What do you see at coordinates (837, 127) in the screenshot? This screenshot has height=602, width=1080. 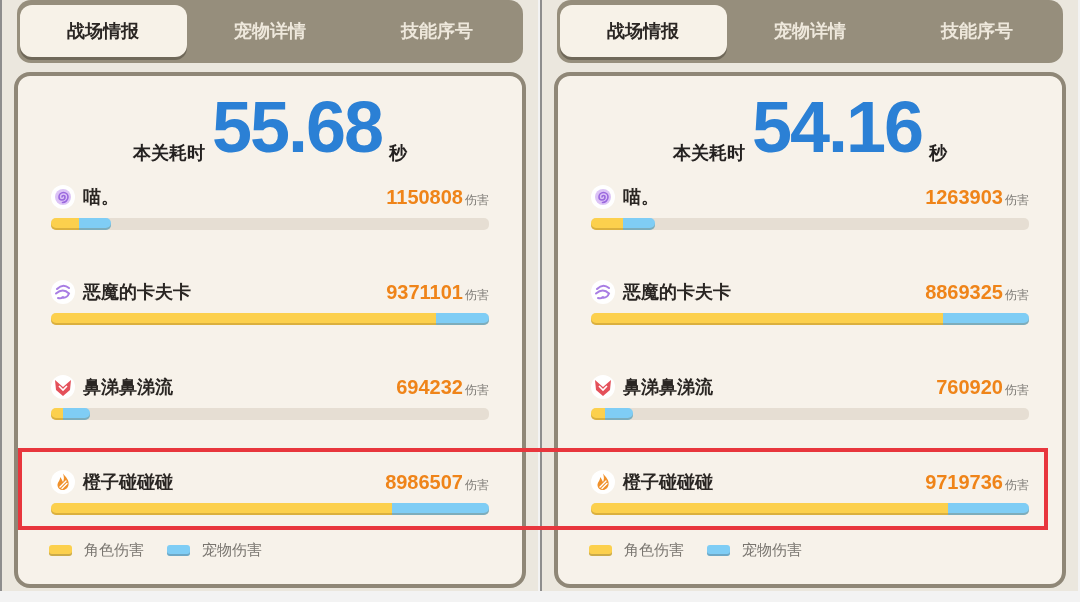 I see `elapsed-time: 54.16` at bounding box center [837, 127].